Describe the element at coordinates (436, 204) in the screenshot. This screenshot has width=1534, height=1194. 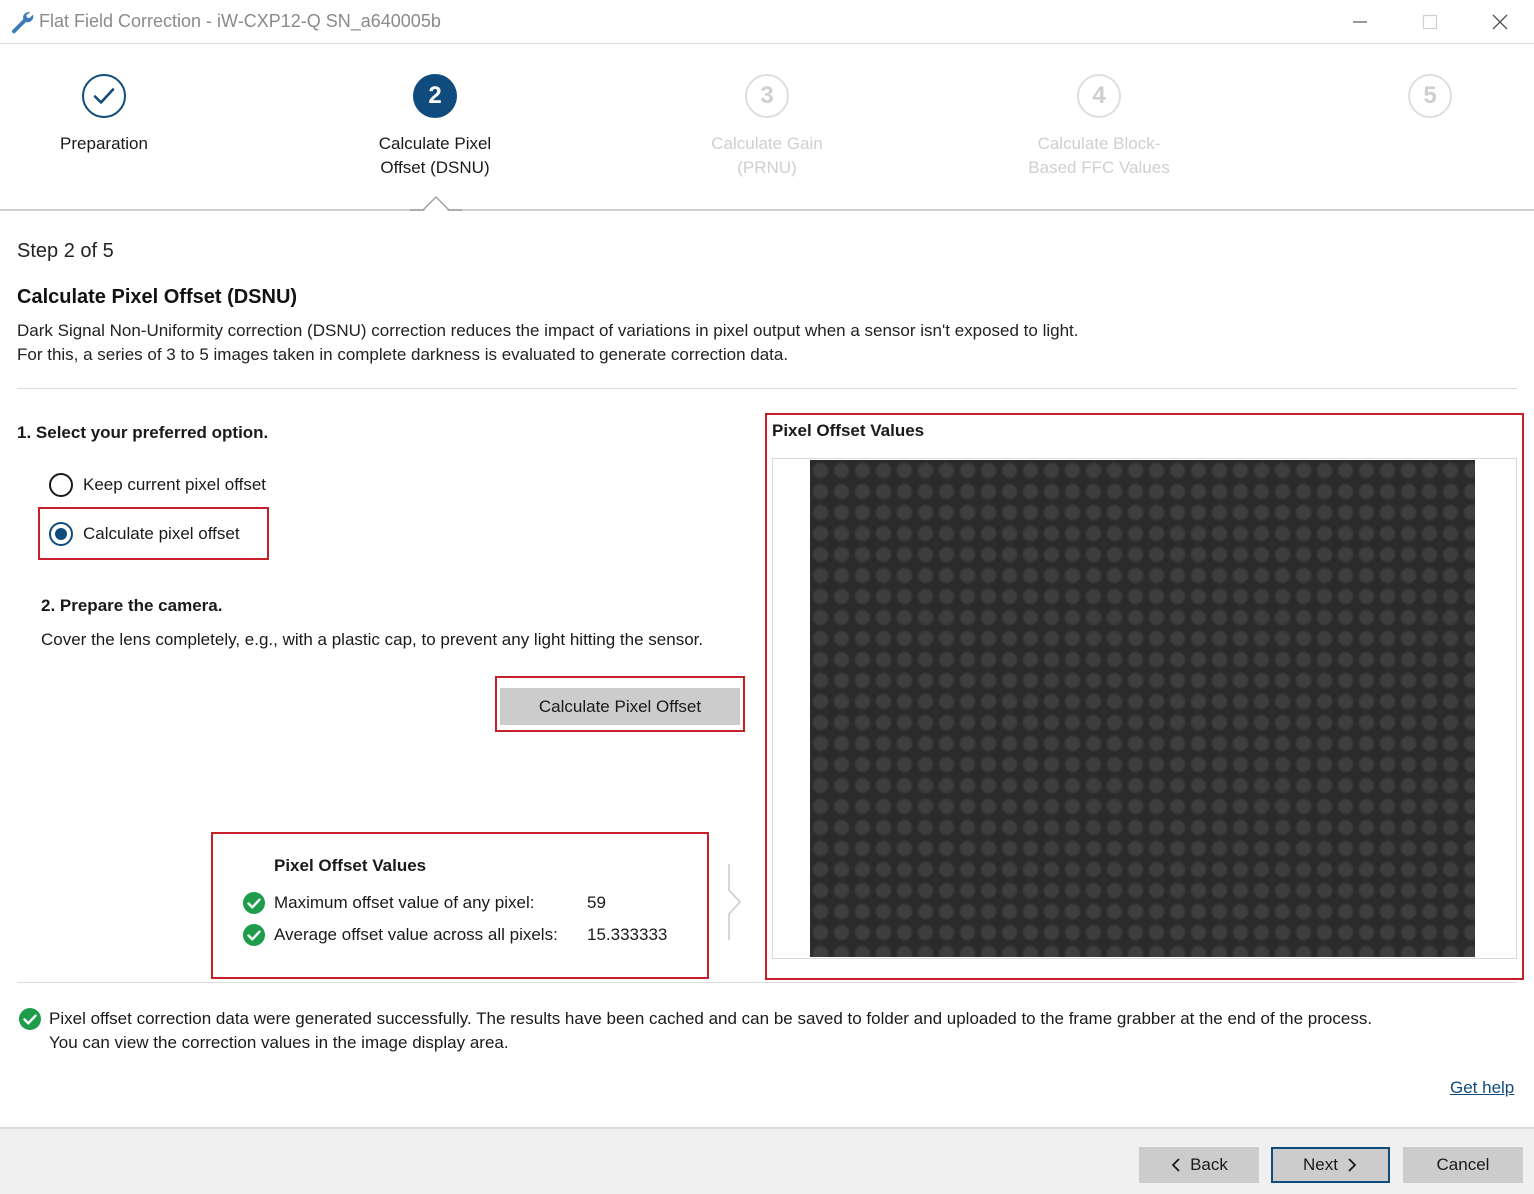
I see `current-step-pointer` at that location.